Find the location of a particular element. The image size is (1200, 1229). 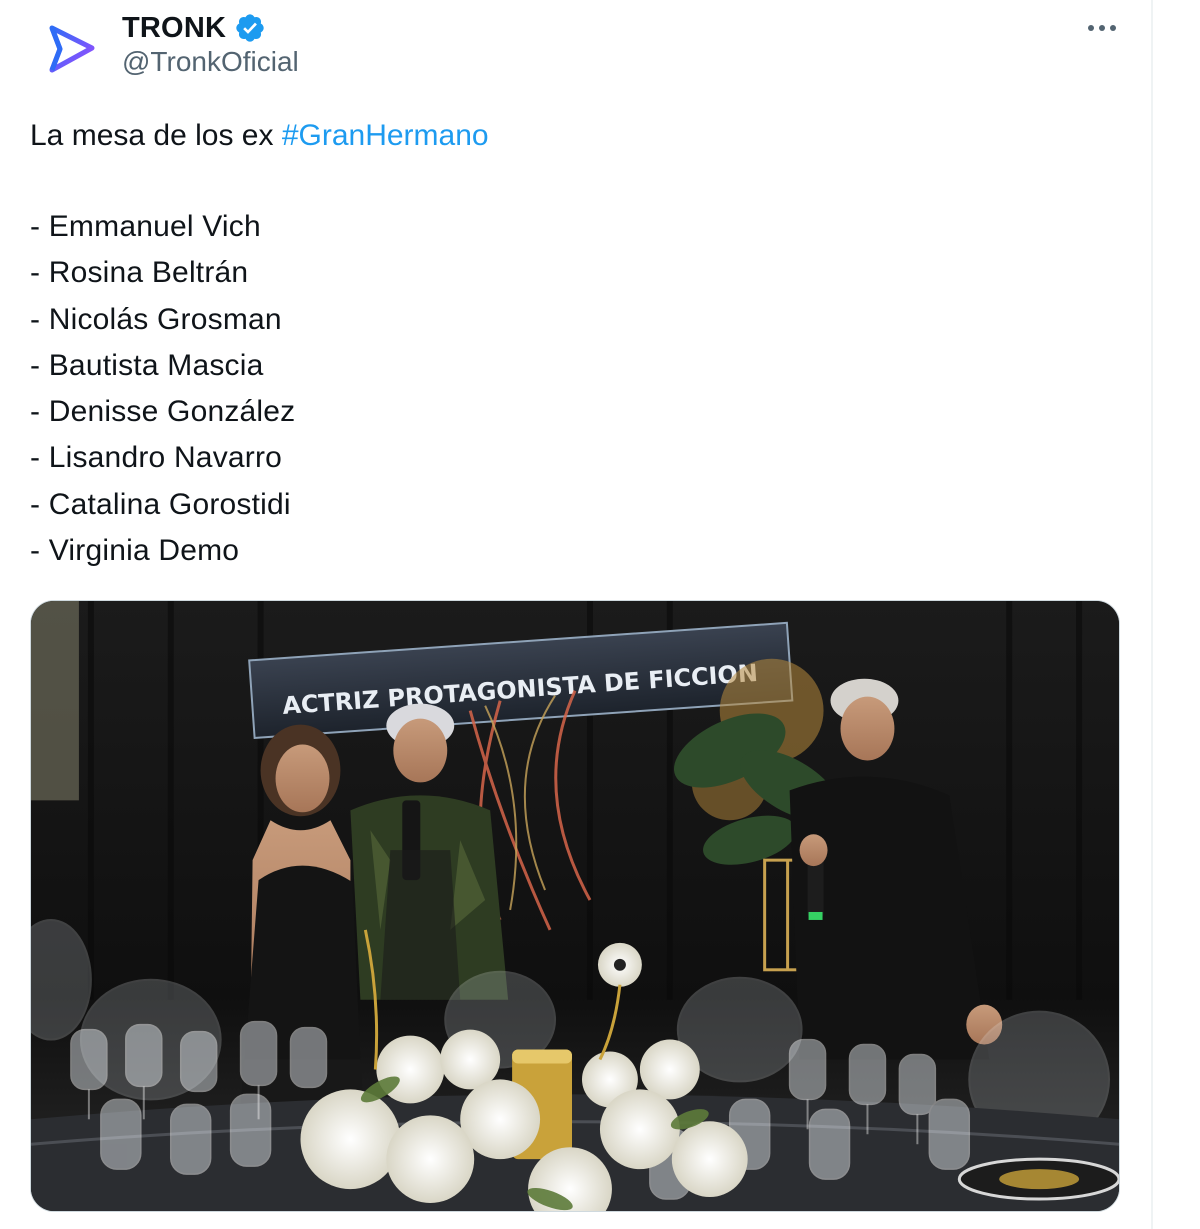

author-display-name: TRONK is located at coordinates (174, 28).